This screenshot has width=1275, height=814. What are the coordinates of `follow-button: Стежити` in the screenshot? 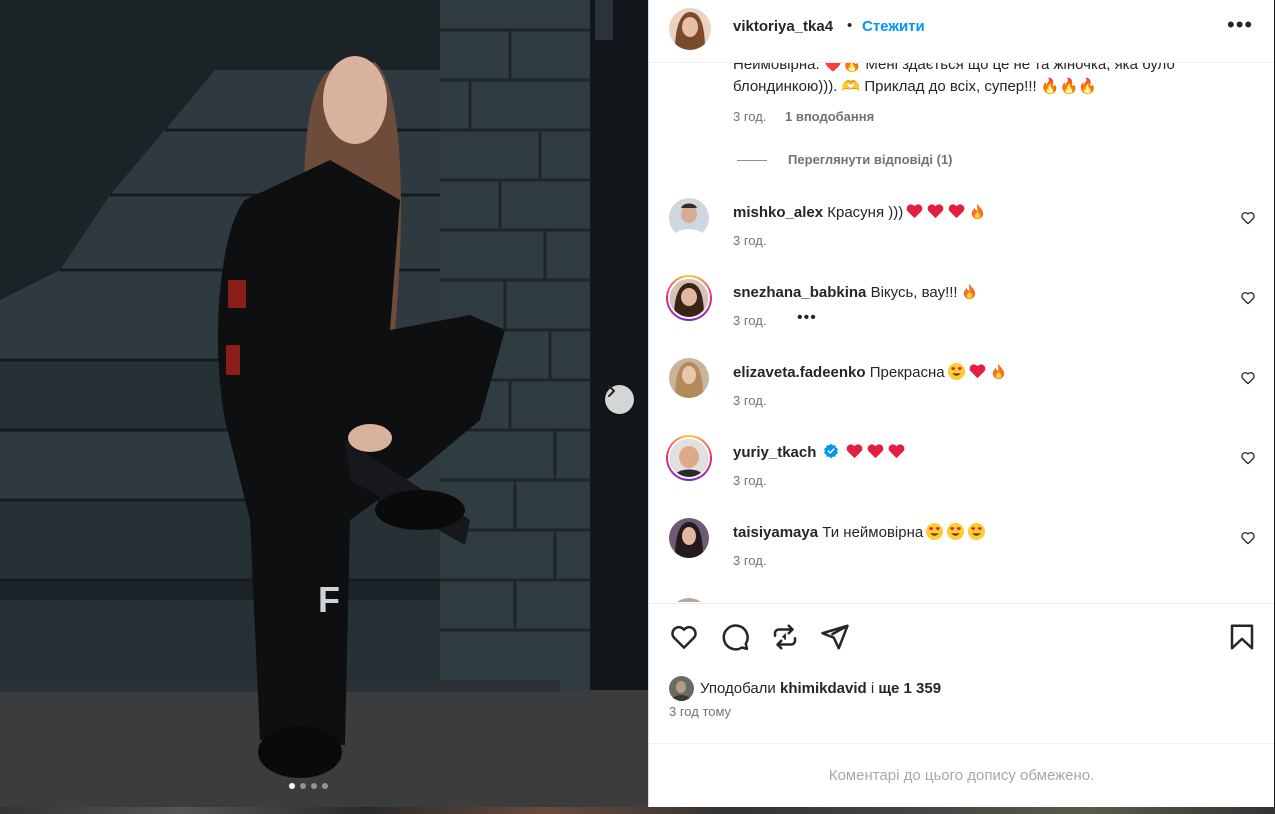 It's located at (893, 26).